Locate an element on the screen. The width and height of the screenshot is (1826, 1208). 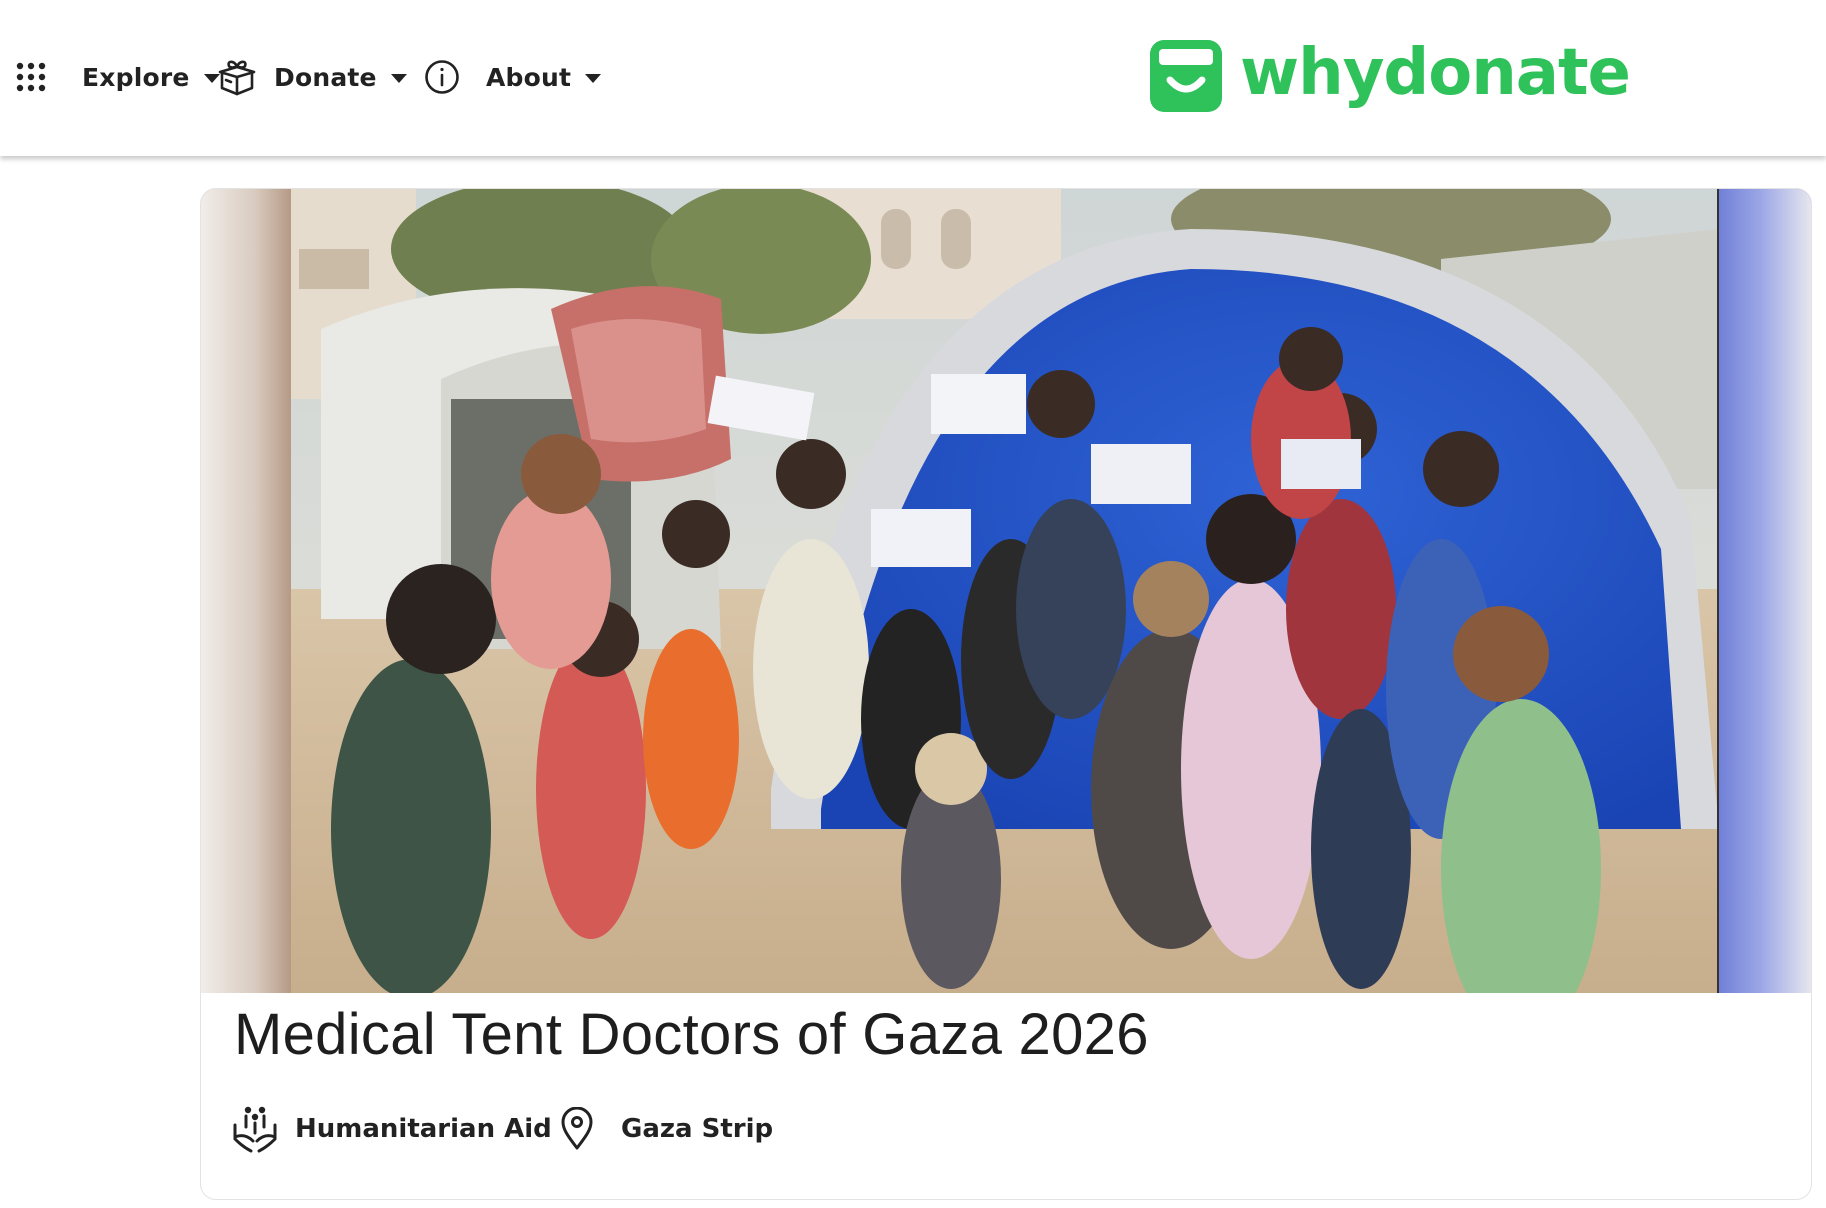
campaign-category: Humanitarian Aid is located at coordinates (391, 1129).